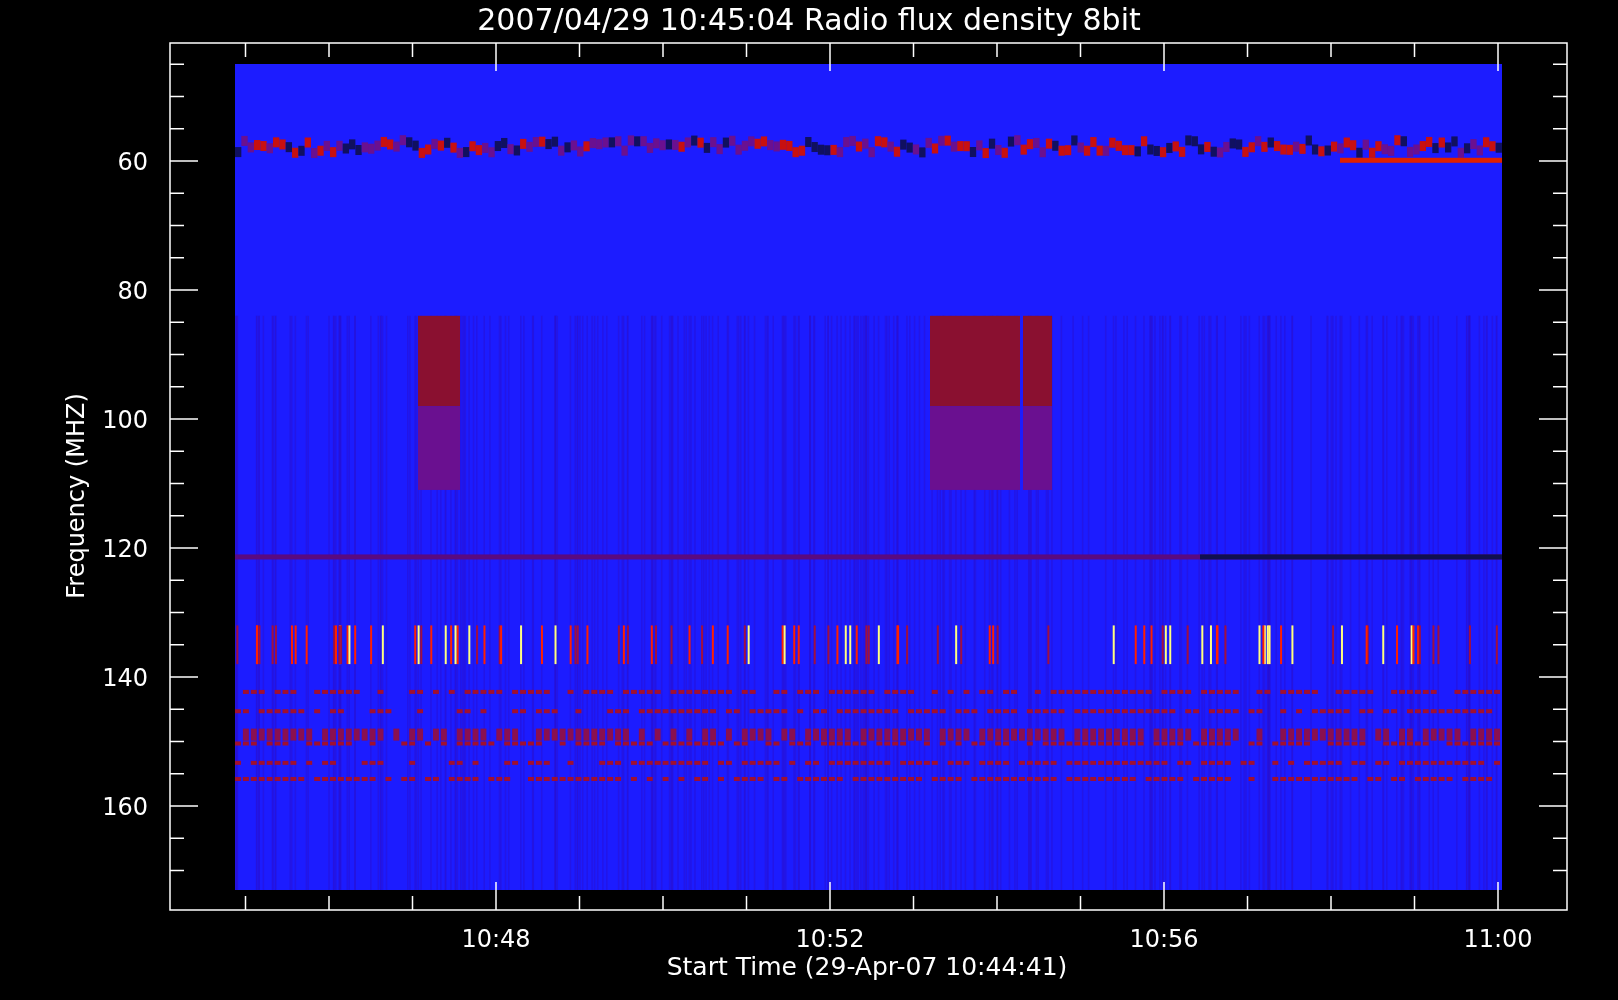  I want to click on x-tick-label: 10:52, so click(830, 939).